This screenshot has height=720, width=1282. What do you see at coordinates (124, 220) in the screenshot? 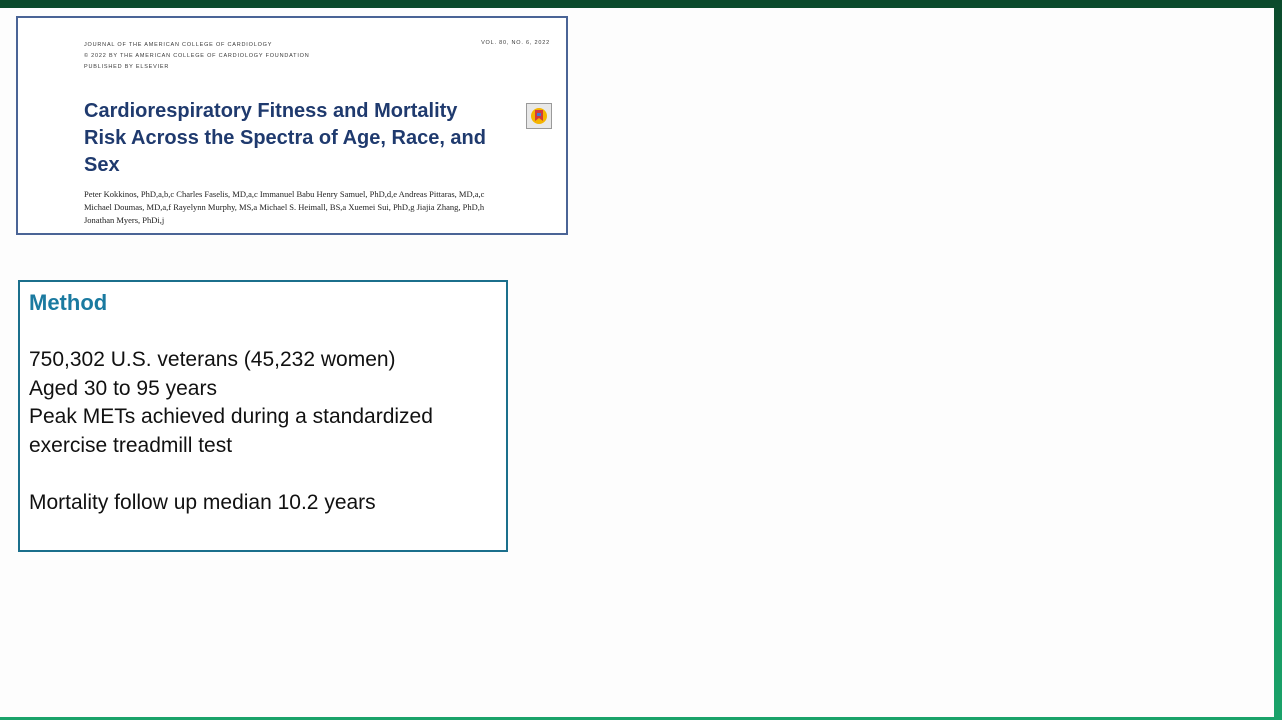
I see `author-line: Jonathan Myers, PhDi,j` at bounding box center [124, 220].